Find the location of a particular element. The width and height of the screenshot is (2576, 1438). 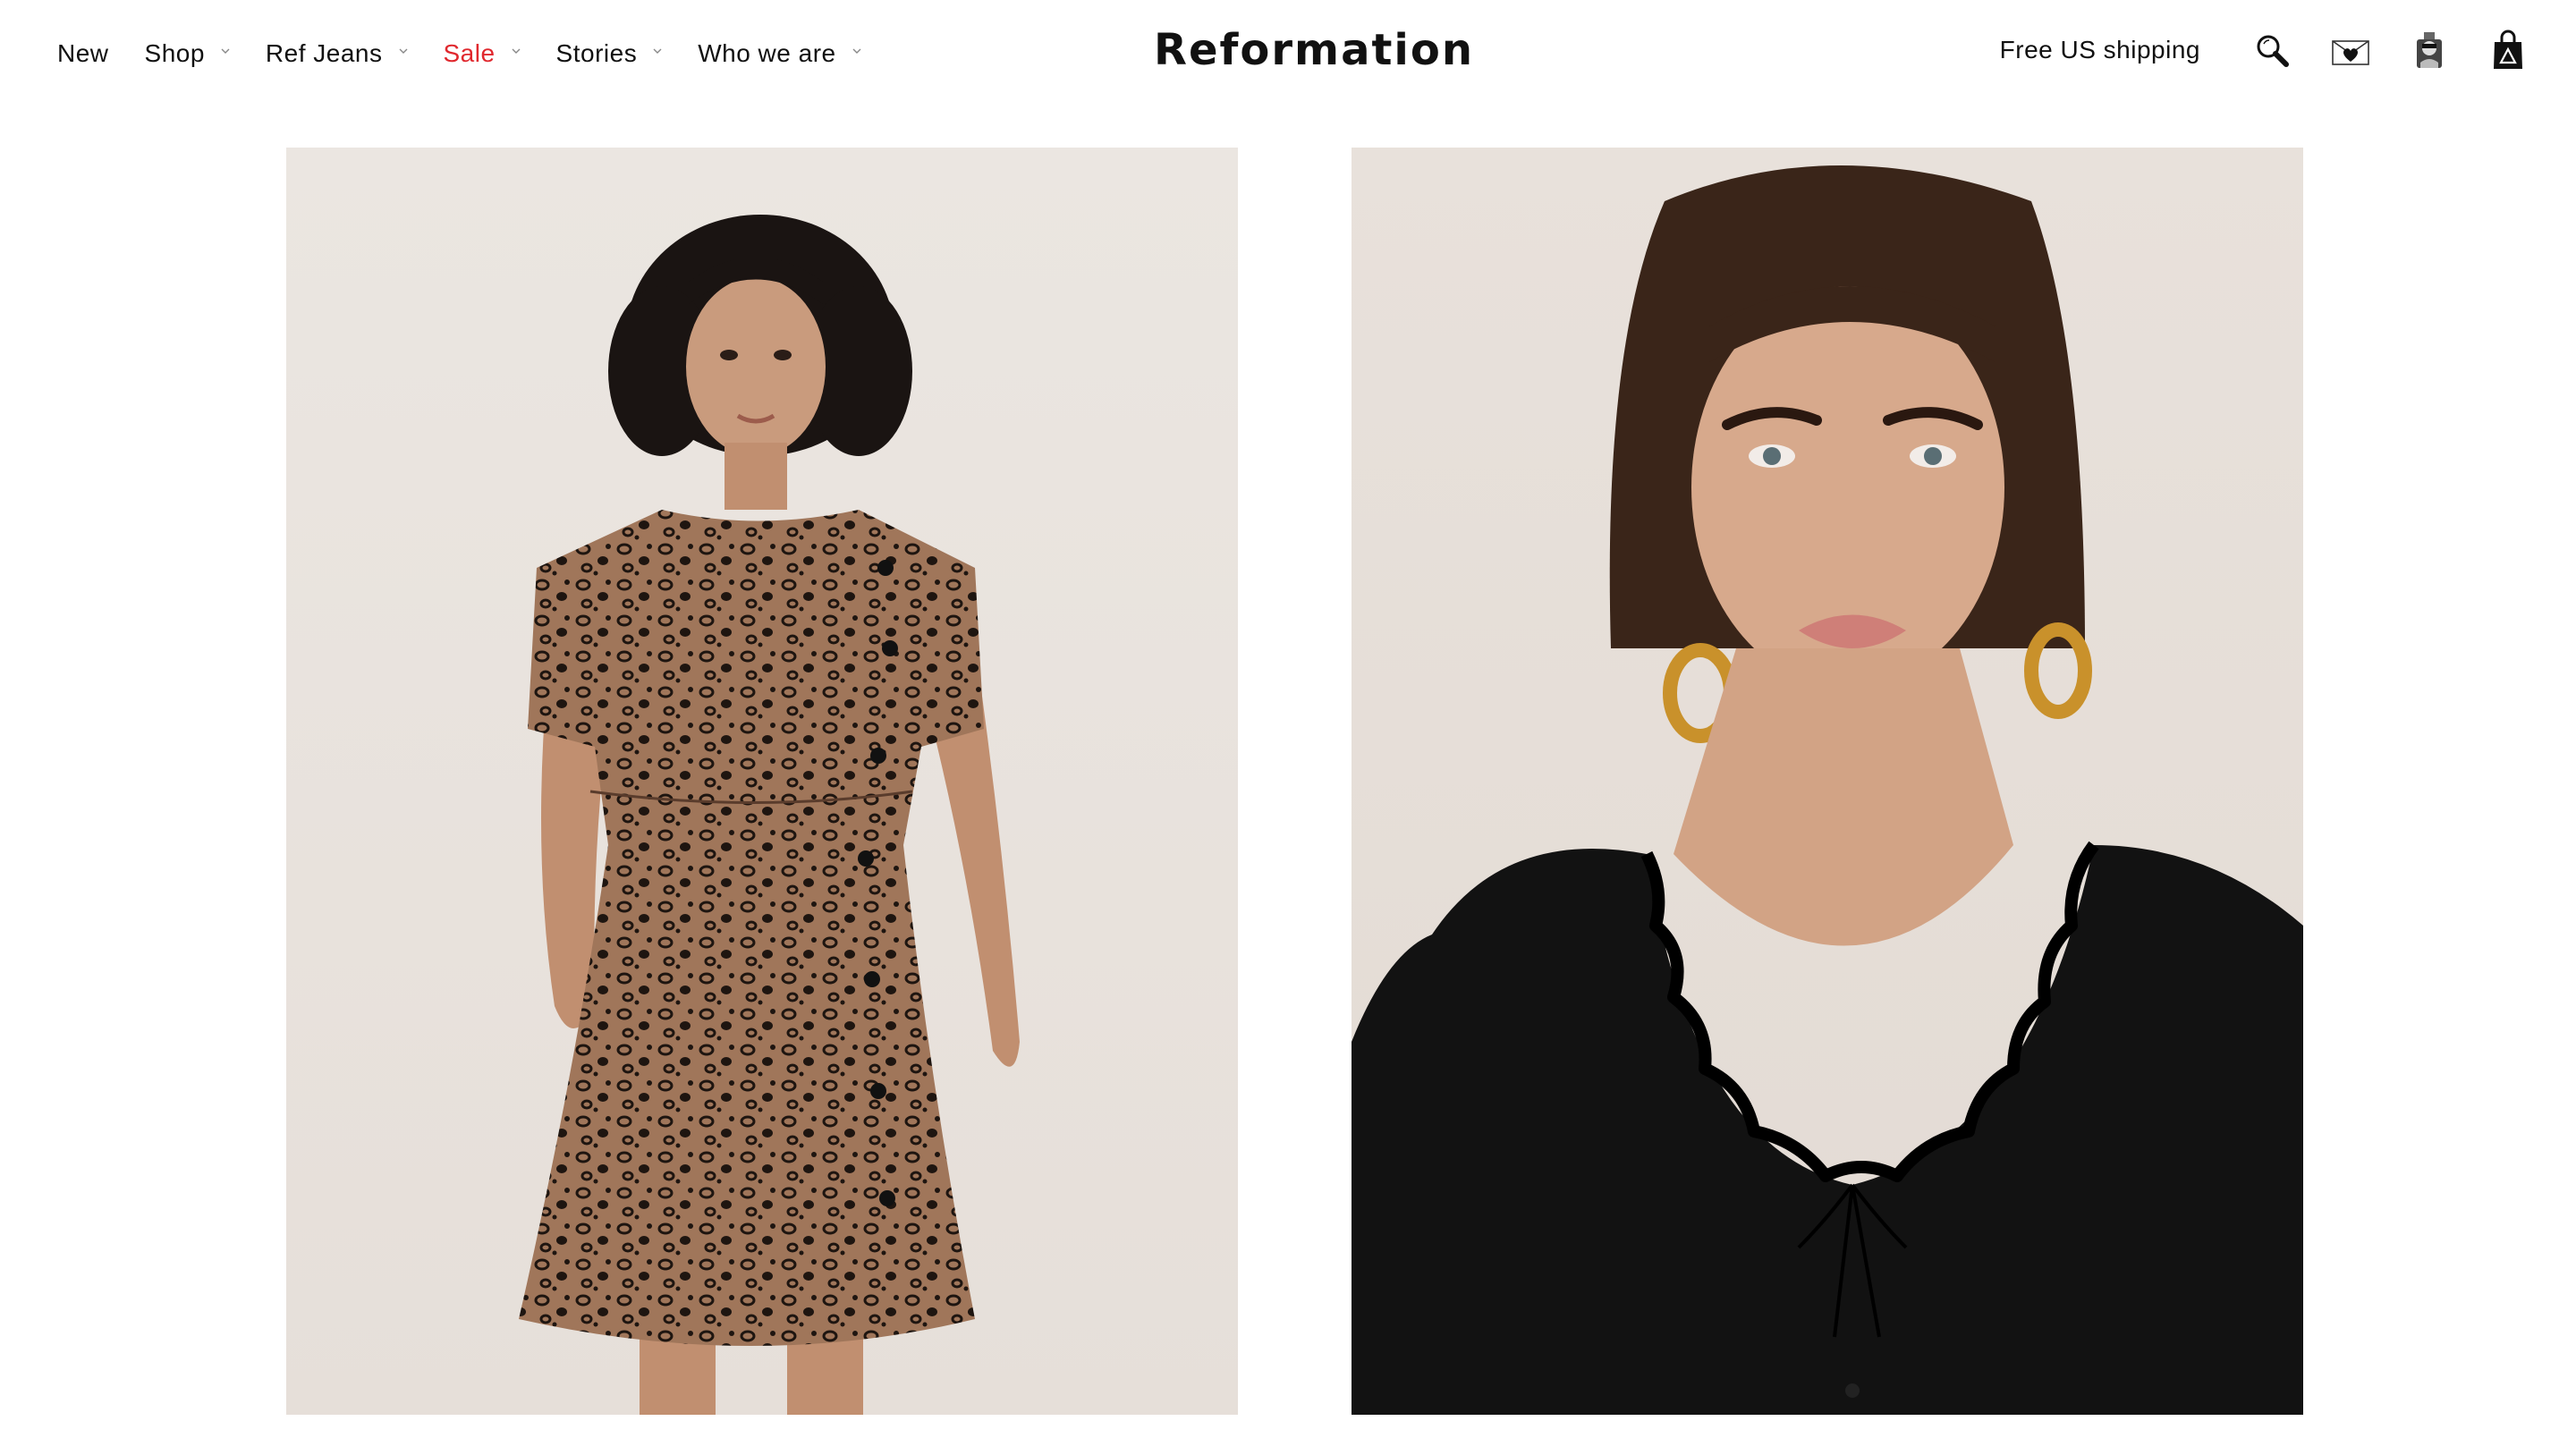

free-shipping-link: Free US shipping is located at coordinates (2100, 50).